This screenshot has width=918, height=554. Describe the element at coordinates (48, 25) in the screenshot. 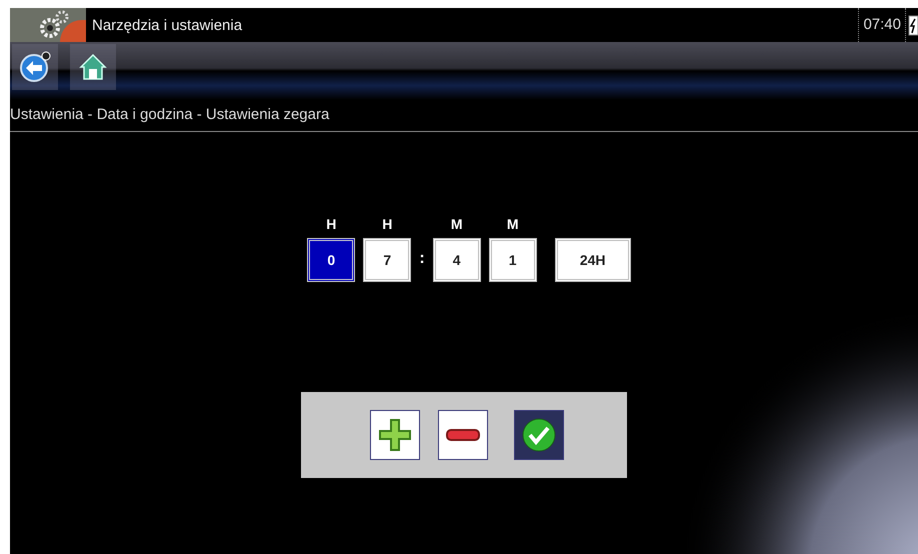

I see `gear-icon` at that location.